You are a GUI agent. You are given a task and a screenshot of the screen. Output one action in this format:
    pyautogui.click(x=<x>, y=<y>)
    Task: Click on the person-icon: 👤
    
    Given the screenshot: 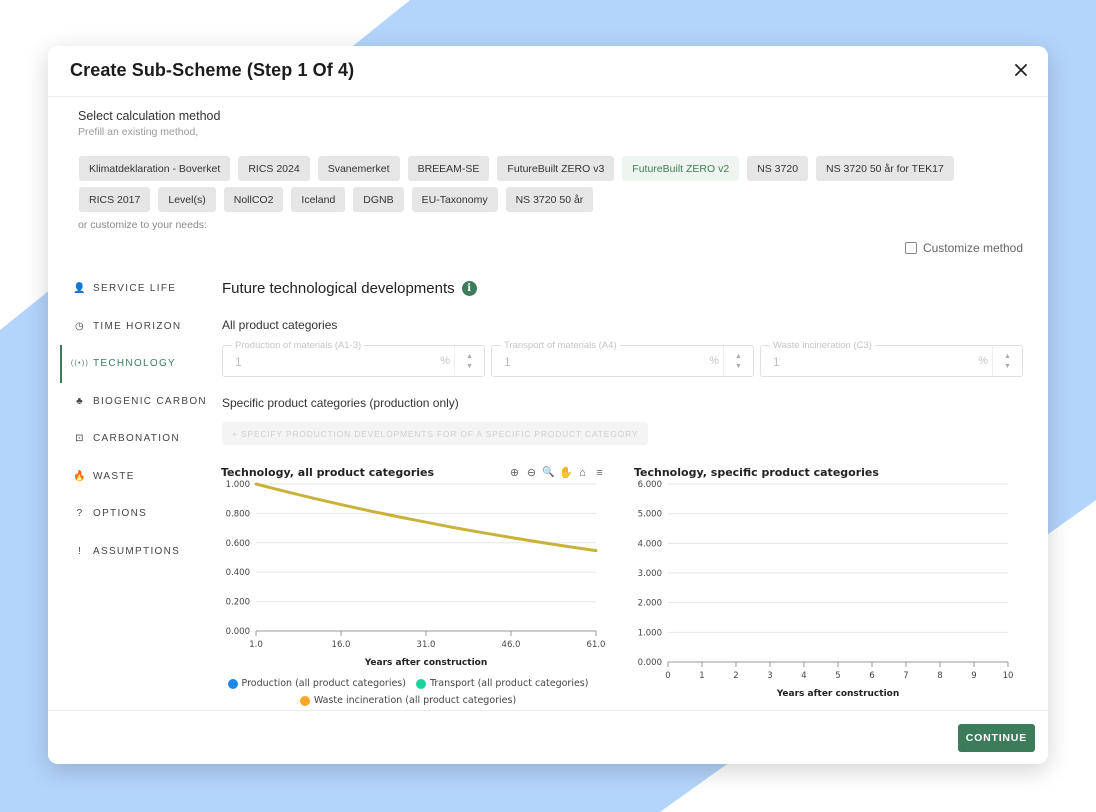 What is the action you would take?
    pyautogui.click(x=80, y=289)
    